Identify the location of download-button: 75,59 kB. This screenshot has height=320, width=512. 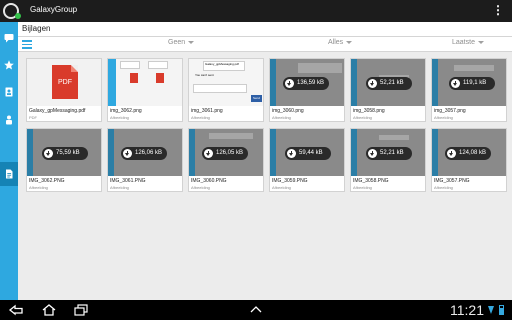
(65, 153).